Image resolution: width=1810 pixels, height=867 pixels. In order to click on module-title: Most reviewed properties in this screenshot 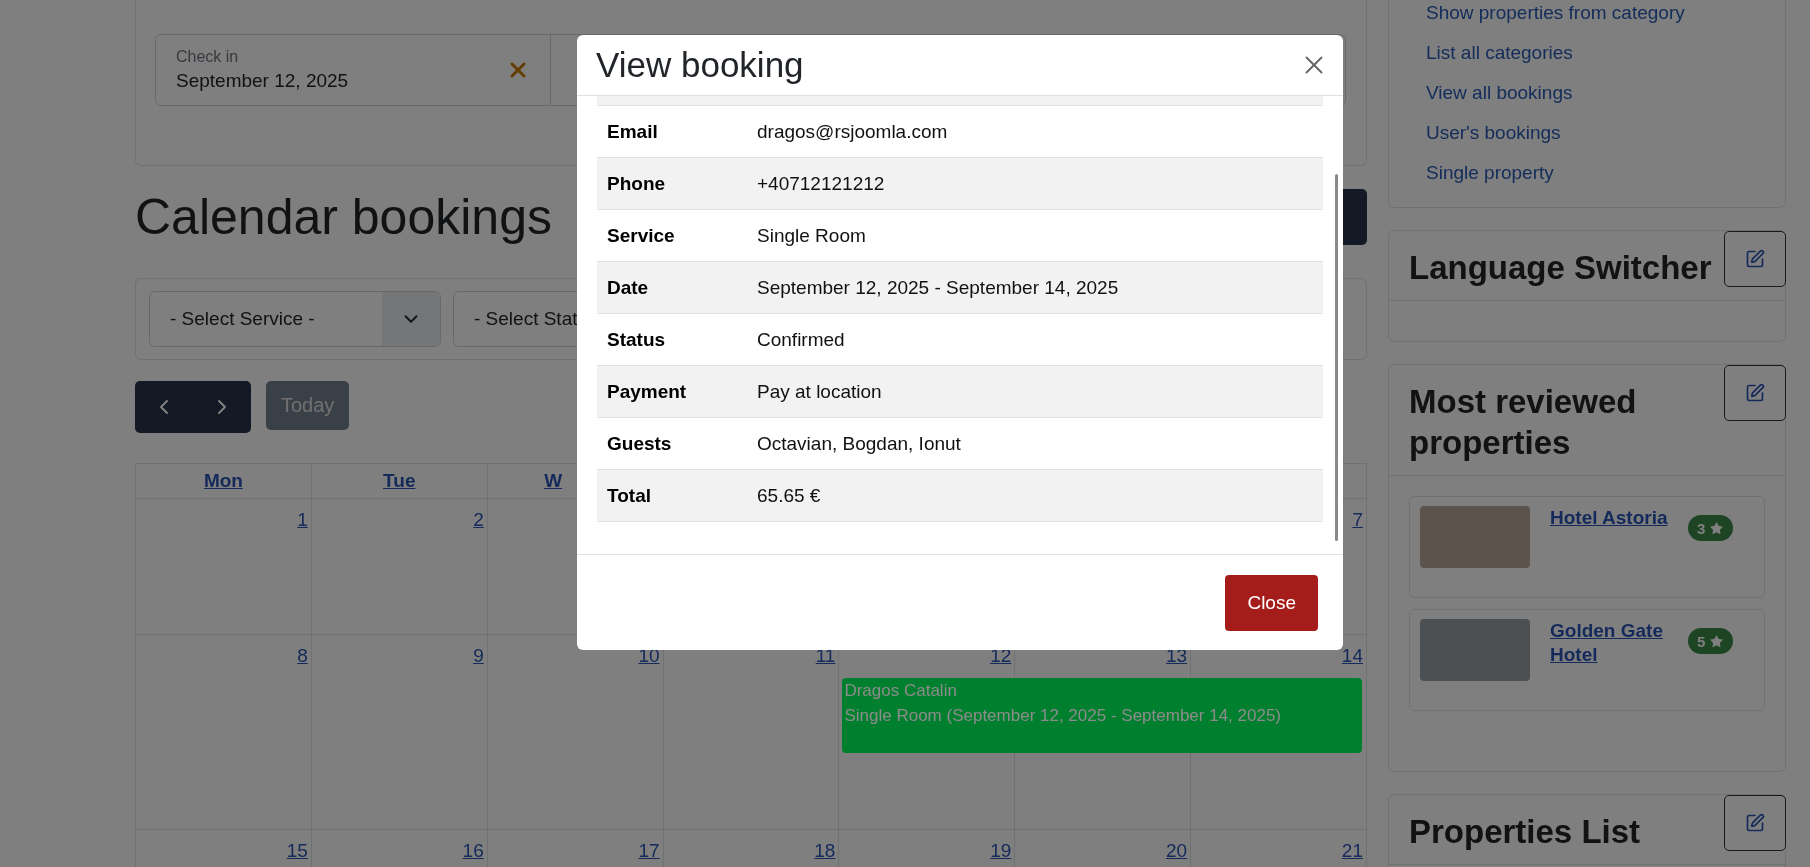, I will do `click(1523, 422)`.